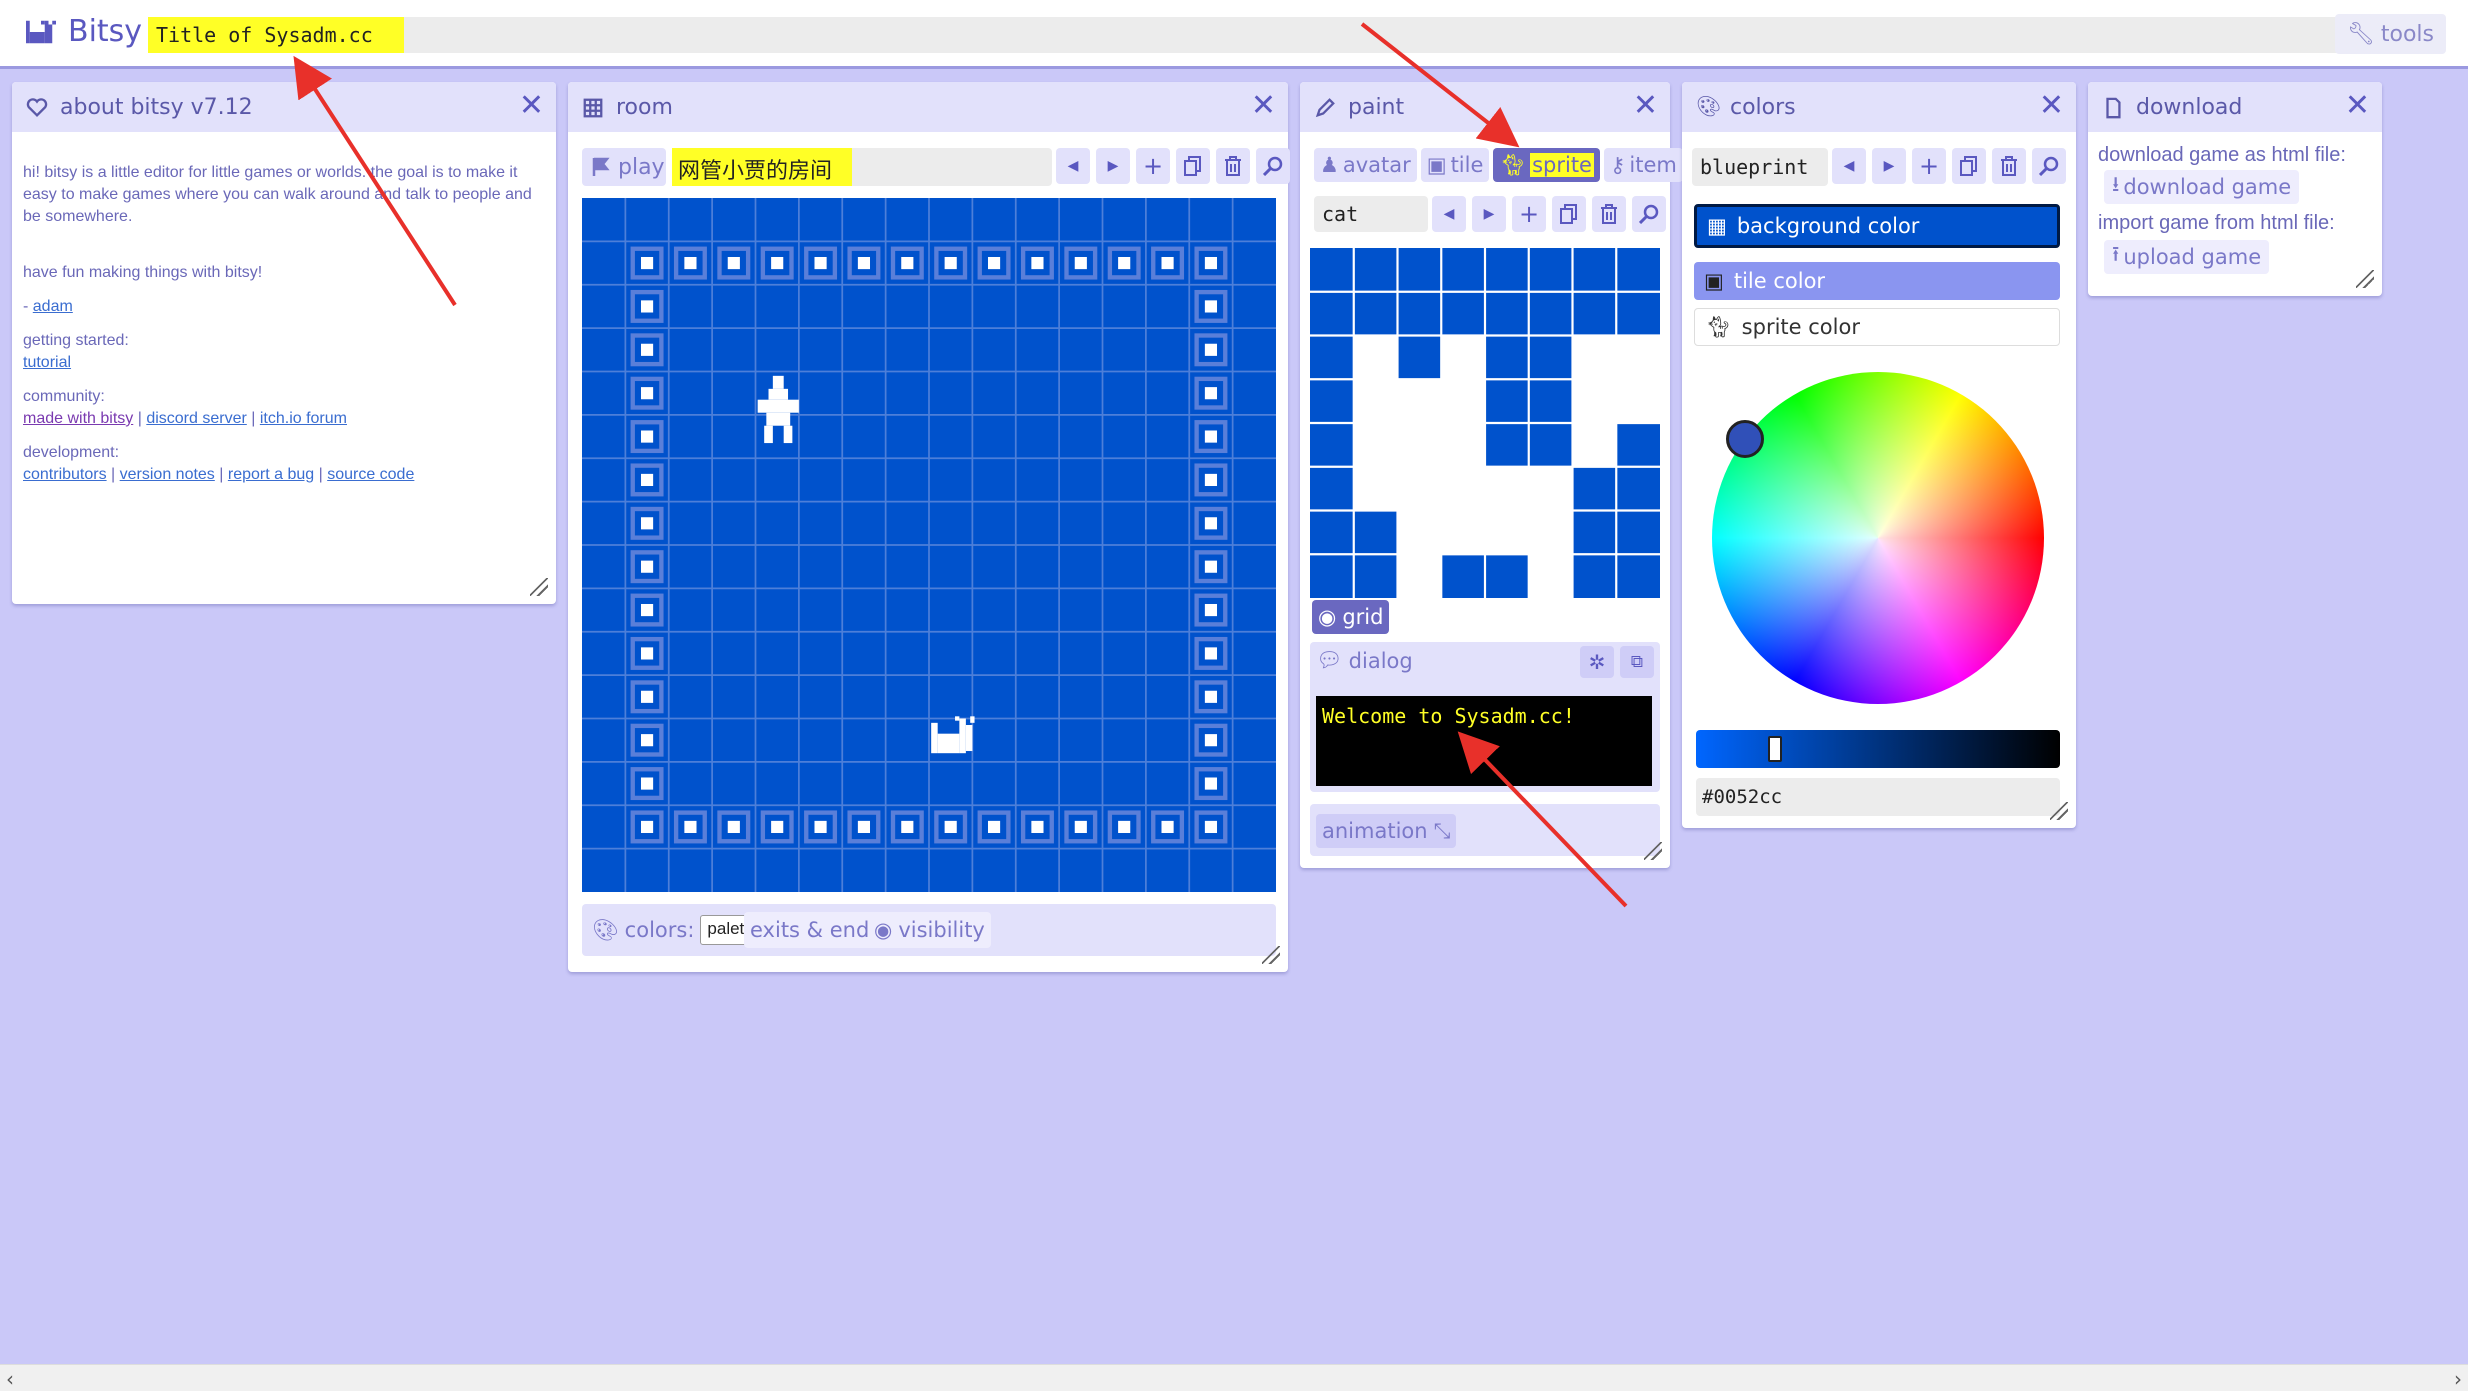  What do you see at coordinates (928, 107) in the screenshot?
I see `room-panel-header: room ✕` at bounding box center [928, 107].